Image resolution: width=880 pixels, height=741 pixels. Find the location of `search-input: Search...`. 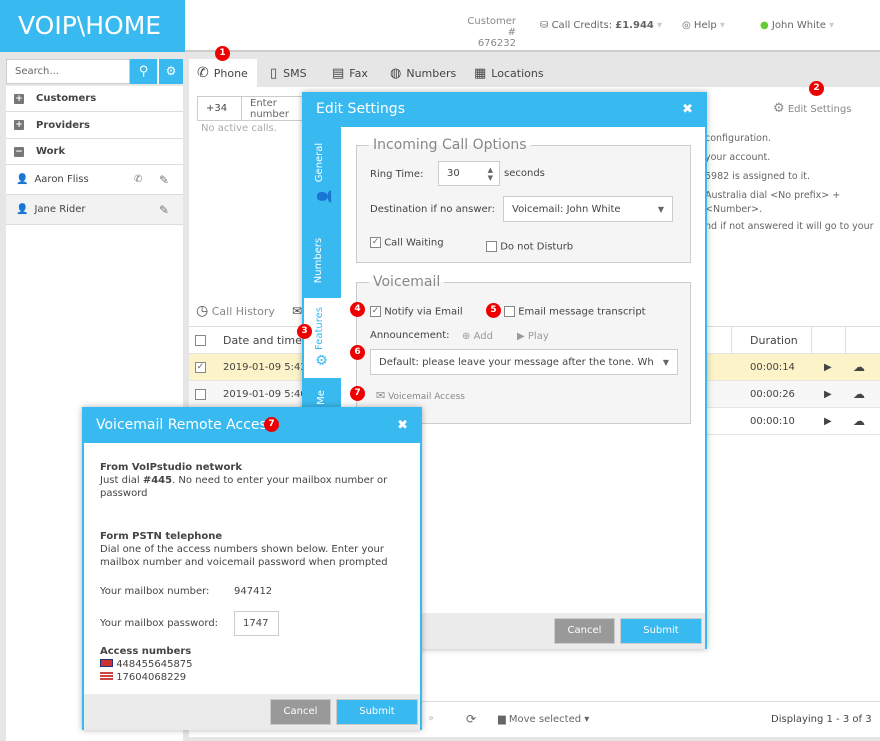

search-input: Search... is located at coordinates (68, 71).